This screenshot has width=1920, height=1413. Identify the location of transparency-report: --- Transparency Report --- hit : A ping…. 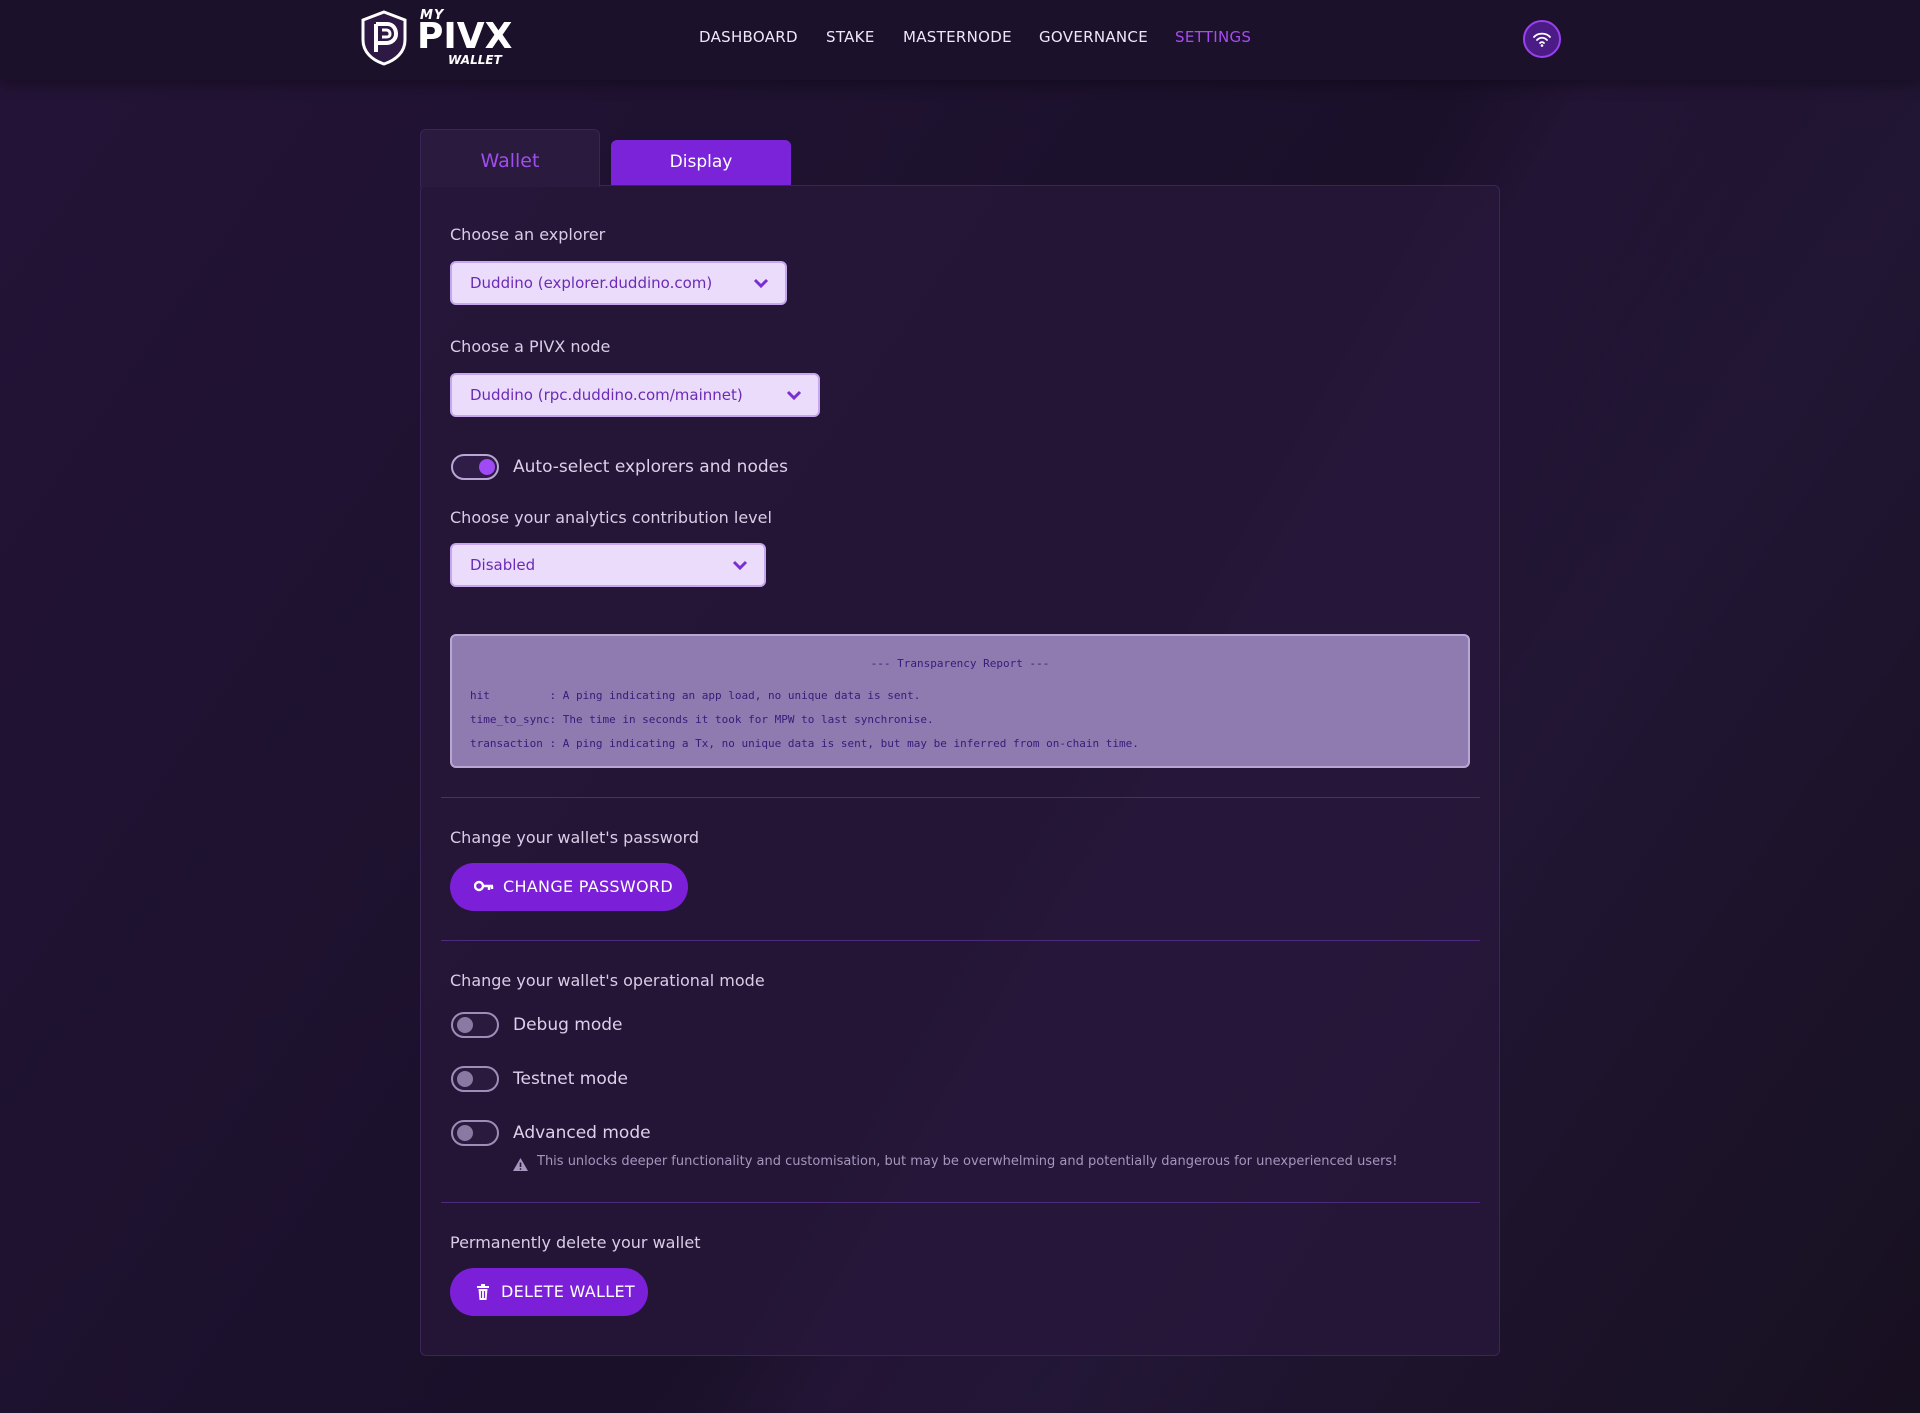
(960, 701).